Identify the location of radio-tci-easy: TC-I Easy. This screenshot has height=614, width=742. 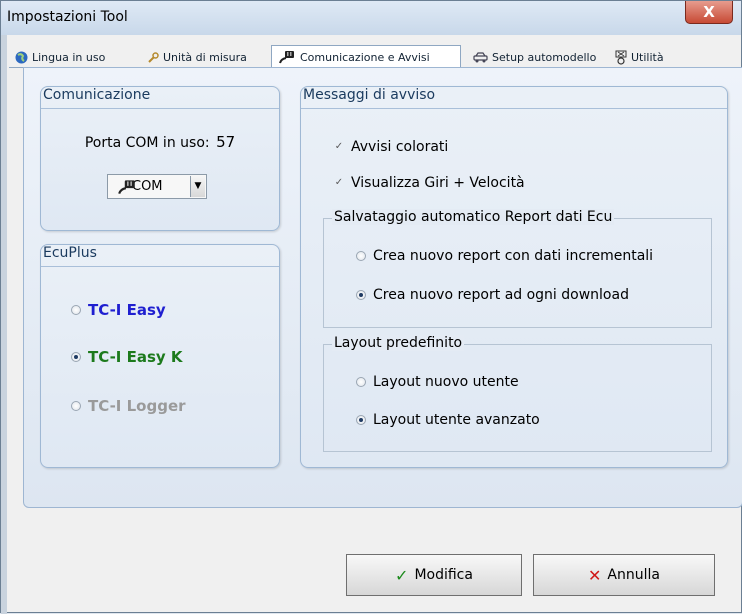
(118, 310).